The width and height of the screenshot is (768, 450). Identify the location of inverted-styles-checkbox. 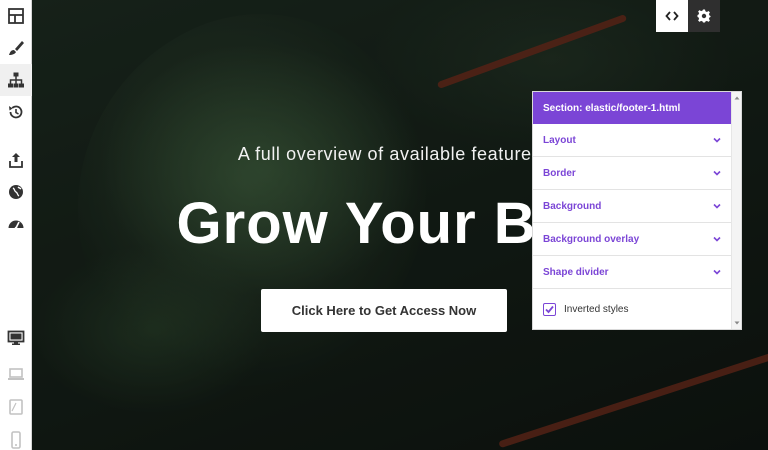
(549, 309).